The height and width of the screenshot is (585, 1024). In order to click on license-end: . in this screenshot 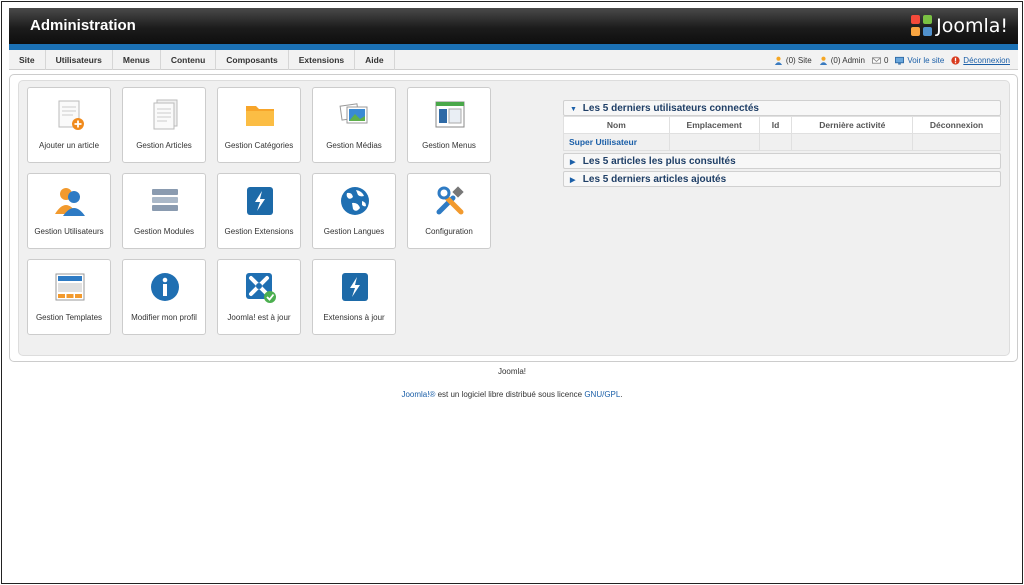, I will do `click(621, 394)`.